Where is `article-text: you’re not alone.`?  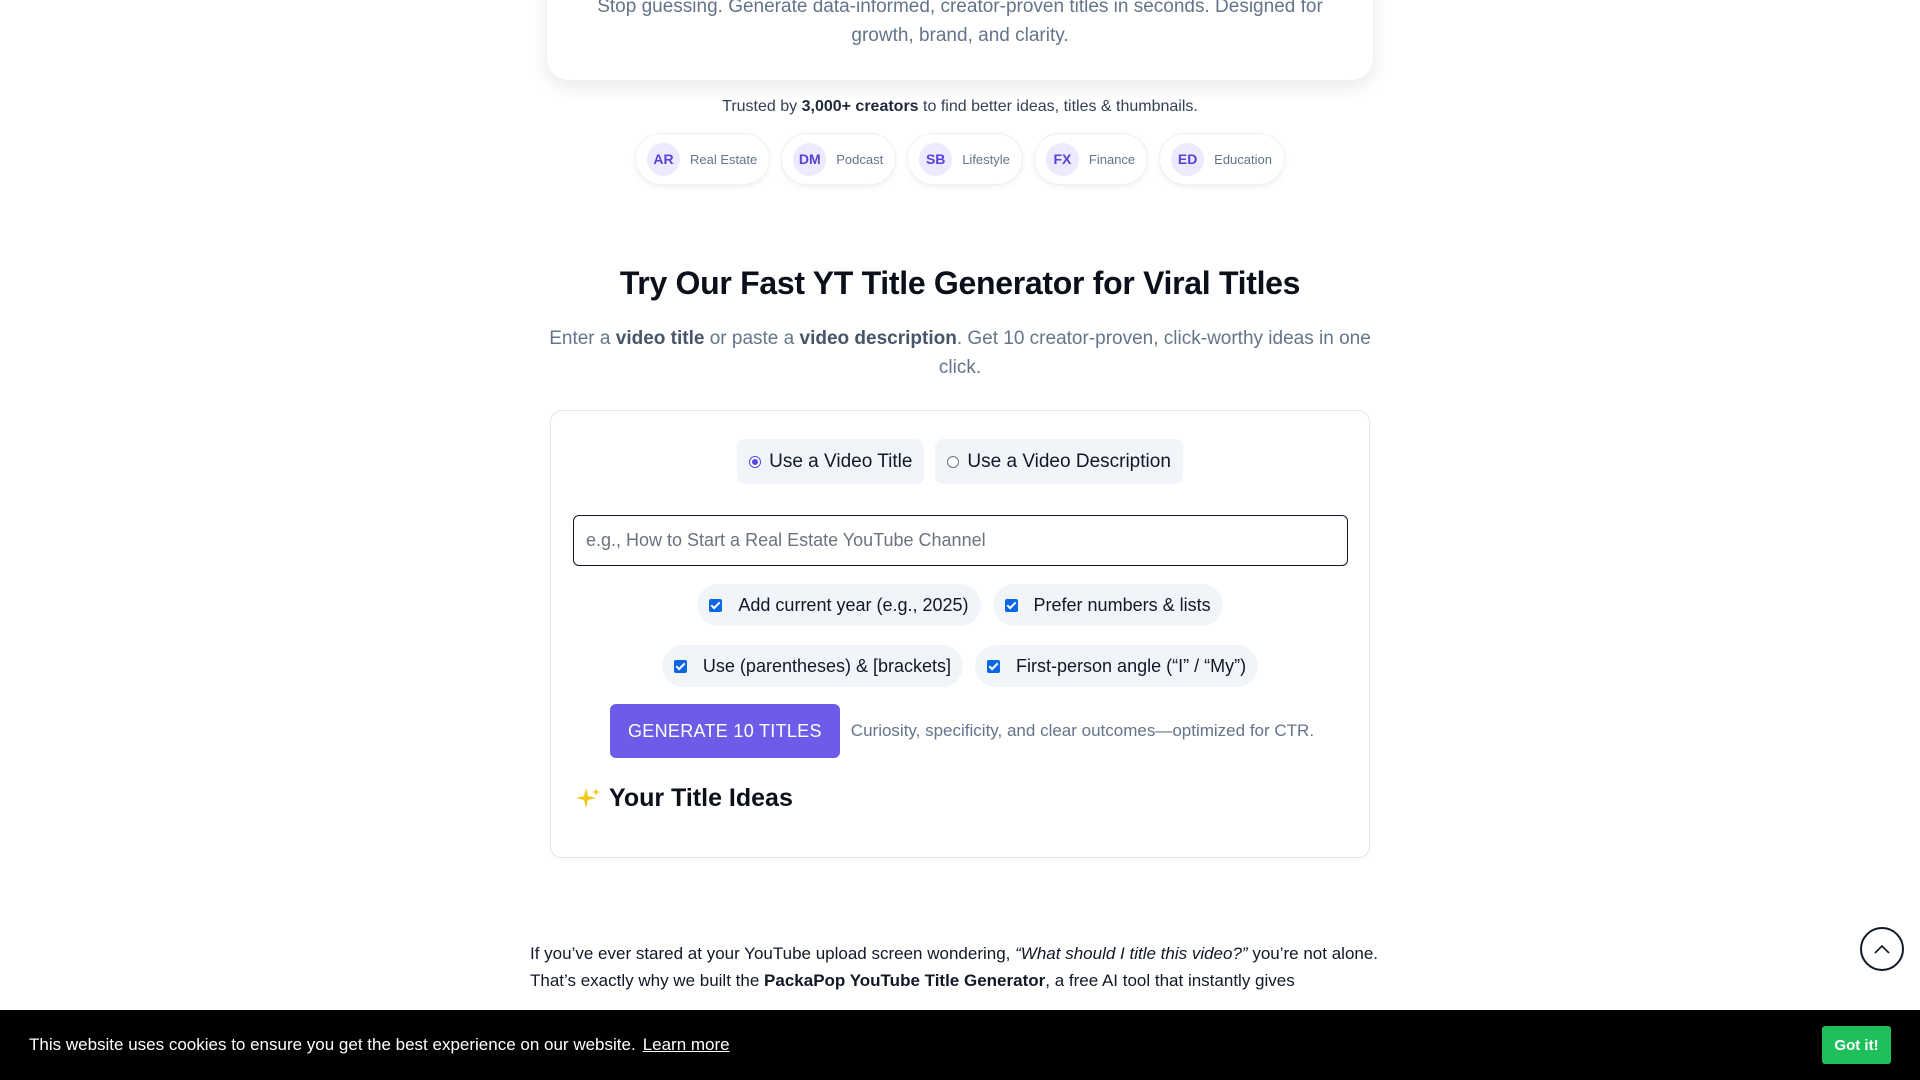 article-text: you’re not alone. is located at coordinates (1315, 953).